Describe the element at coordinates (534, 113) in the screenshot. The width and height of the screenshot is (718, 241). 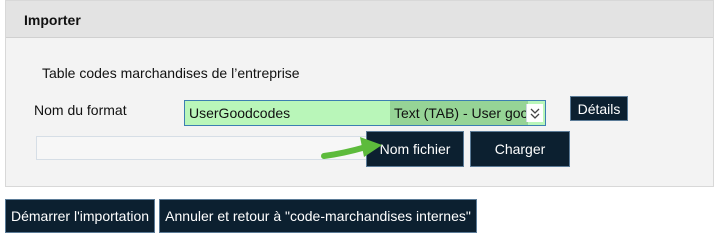
I see `chevron-down-icon` at that location.